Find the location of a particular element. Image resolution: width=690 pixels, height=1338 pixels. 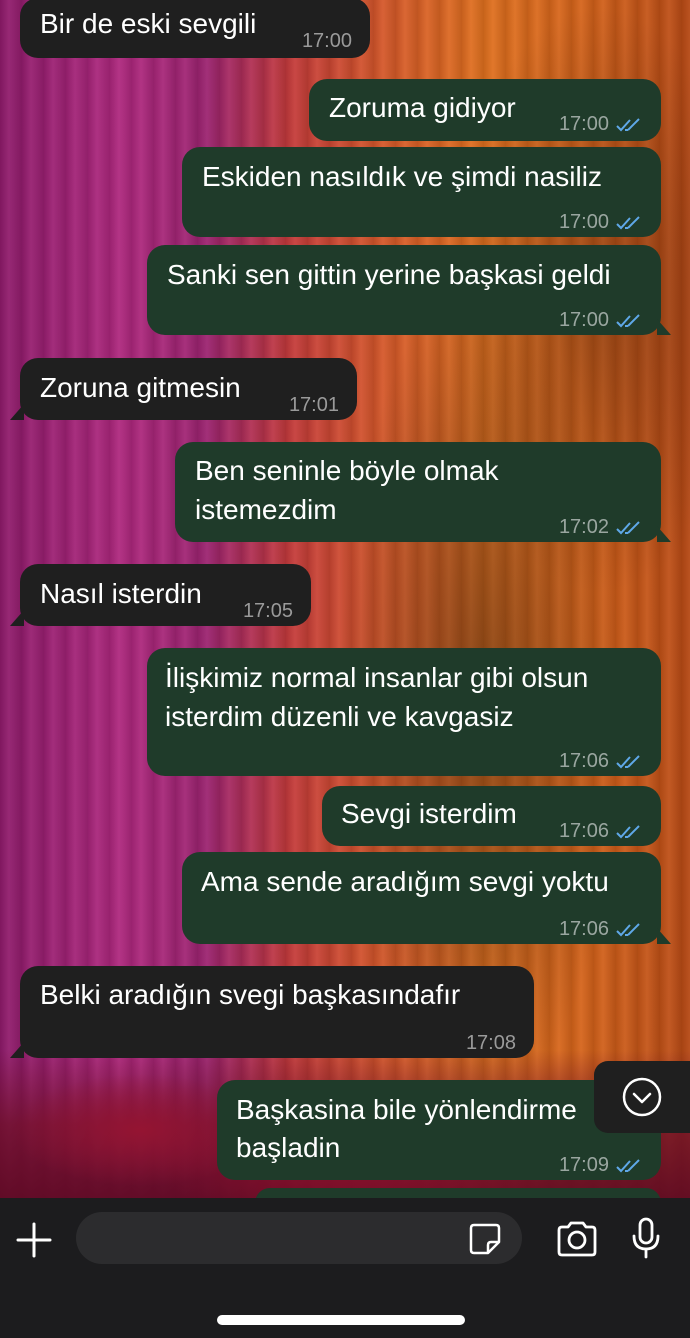

plus-icon is located at coordinates (34, 1240).